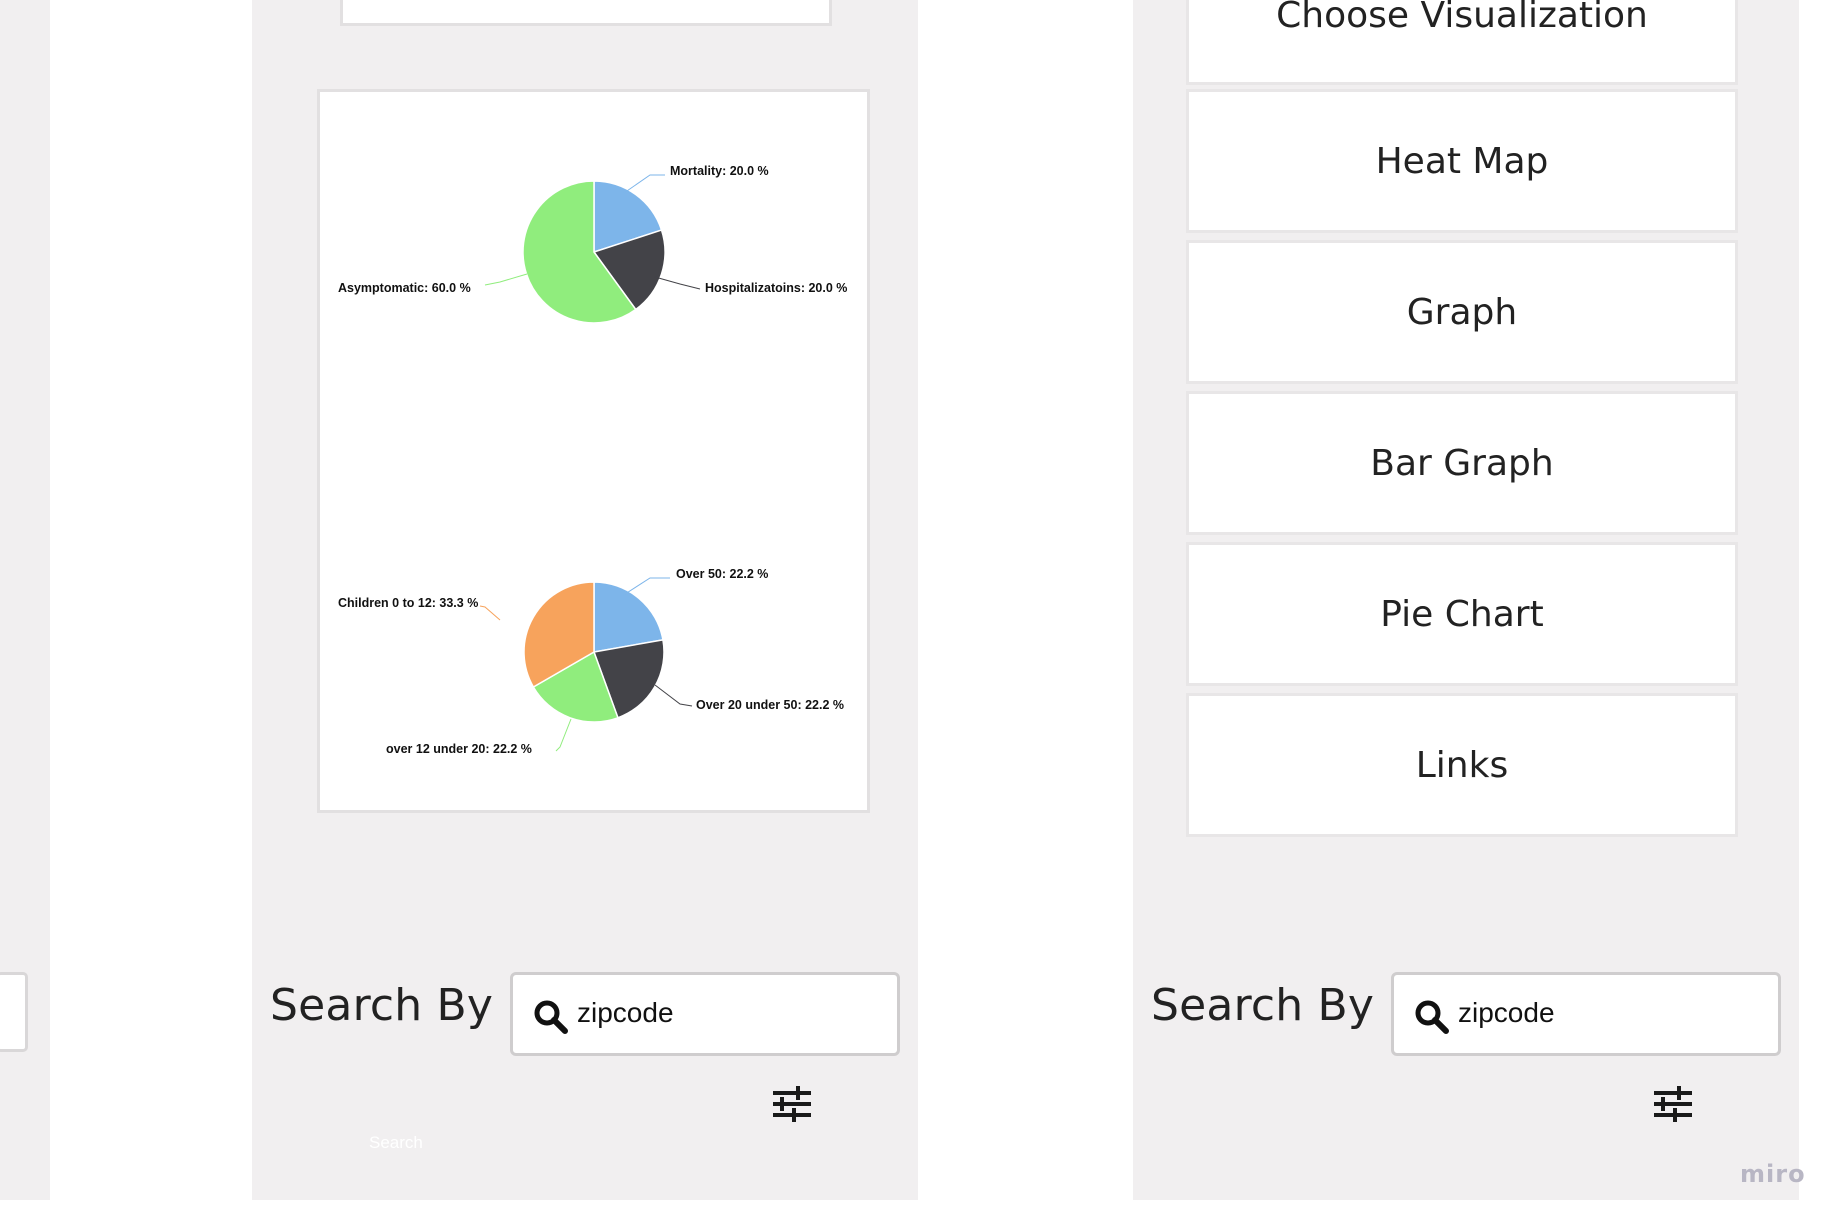  I want to click on menu-item-label: Bar Graph, so click(1462, 463).